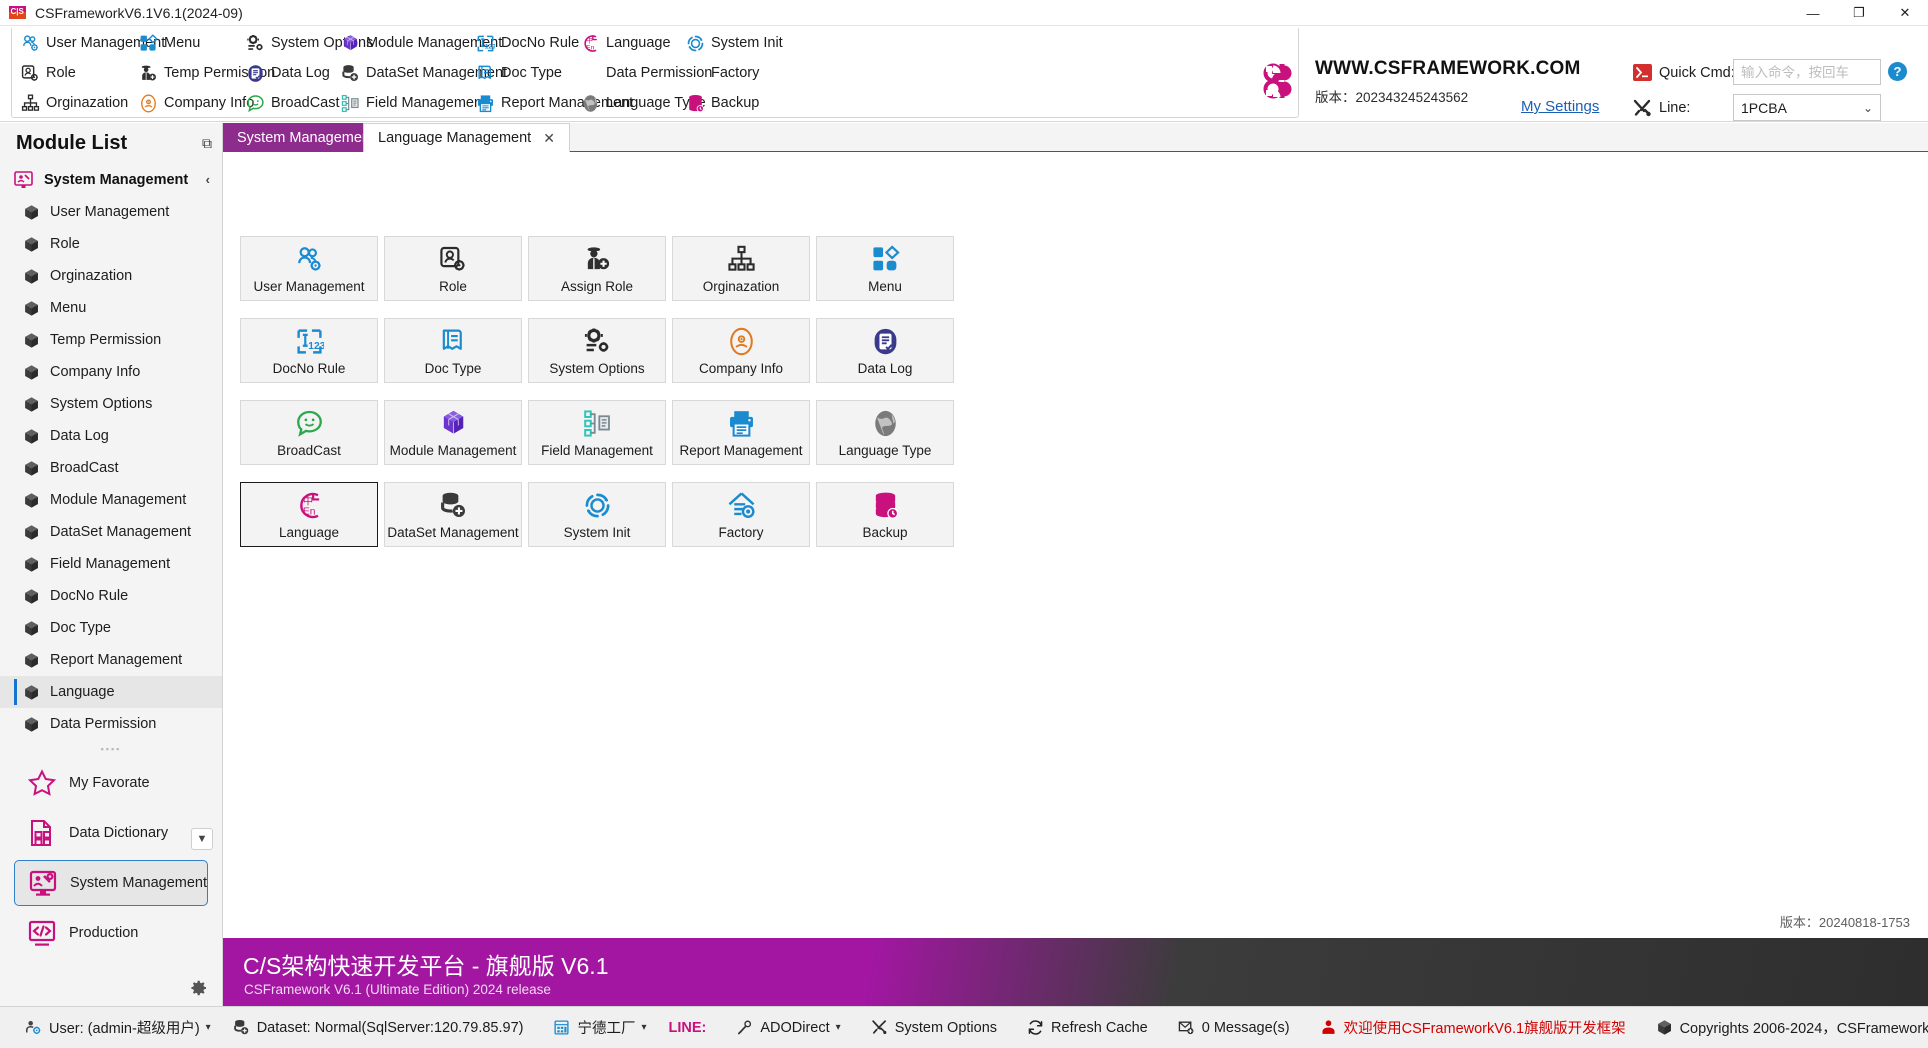 Image resolution: width=1928 pixels, height=1048 pixels. What do you see at coordinates (84, 468) in the screenshot?
I see `sidebar-item-label: BroadCast` at bounding box center [84, 468].